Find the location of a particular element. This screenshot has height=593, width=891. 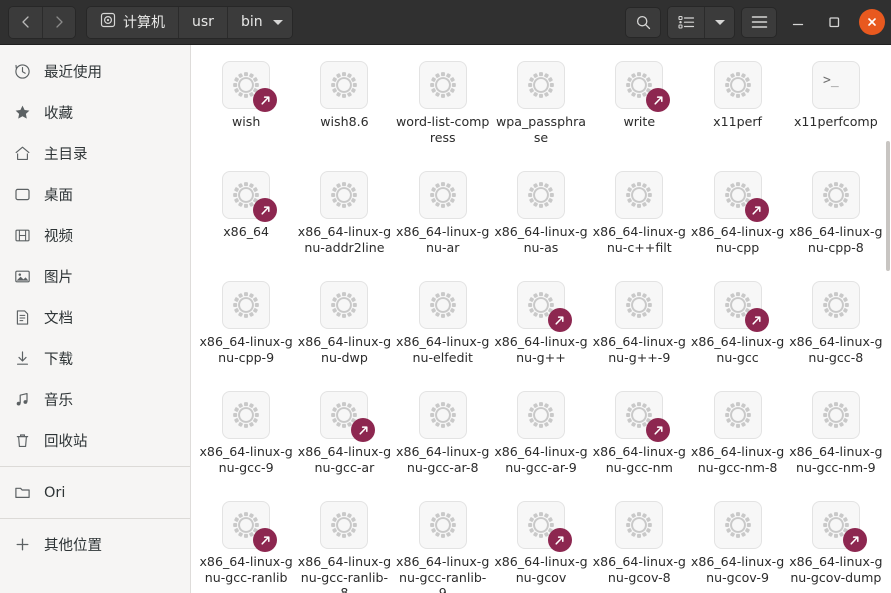

file-item: x86_64-linux-gnu-g++-9 is located at coordinates (639, 328).